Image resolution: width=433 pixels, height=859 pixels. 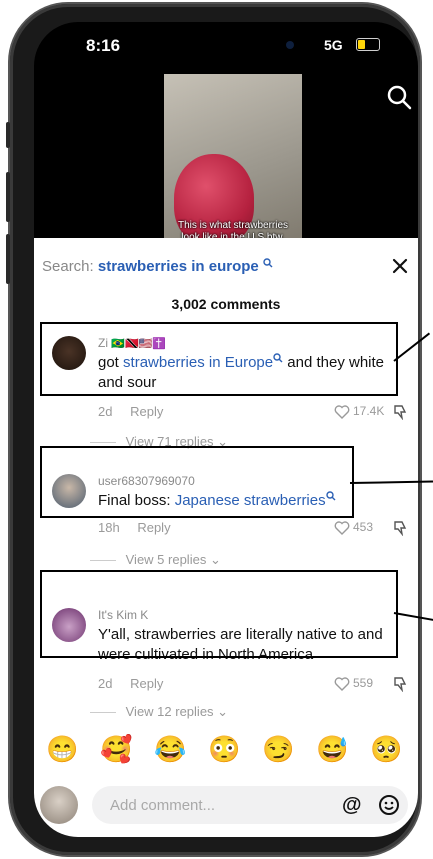 I want to click on camera-dot, so click(x=290, y=45).